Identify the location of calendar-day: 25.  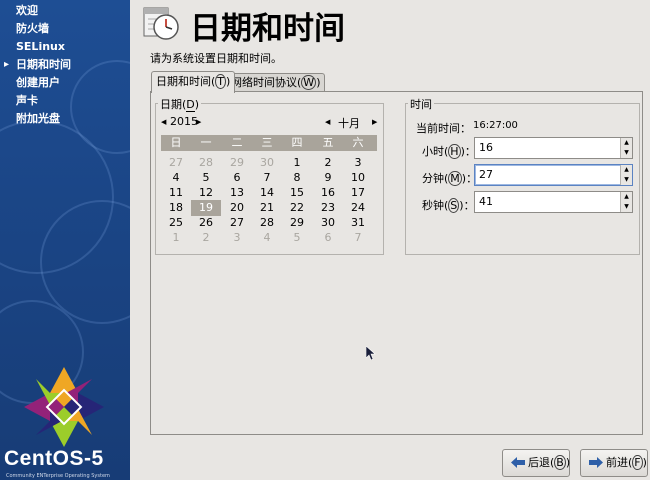
(176, 223).